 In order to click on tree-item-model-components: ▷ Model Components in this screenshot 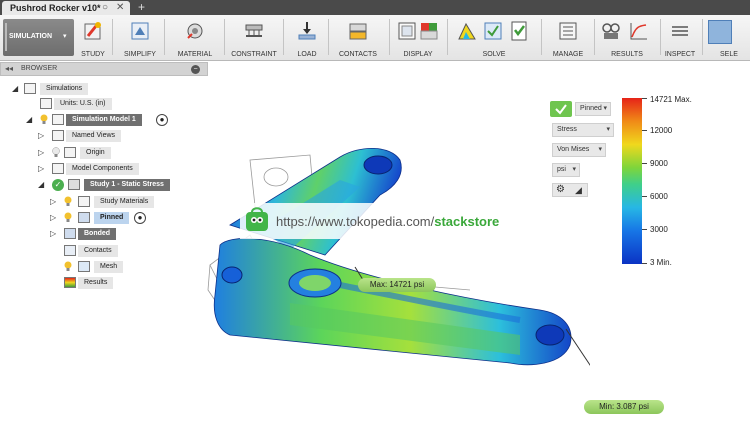, I will do `click(100, 169)`.